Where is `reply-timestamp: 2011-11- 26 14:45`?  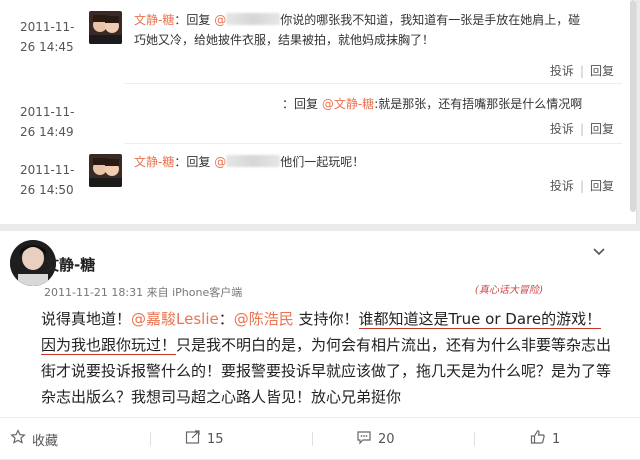 reply-timestamp: 2011-11- 26 14:45 is located at coordinates (55, 37).